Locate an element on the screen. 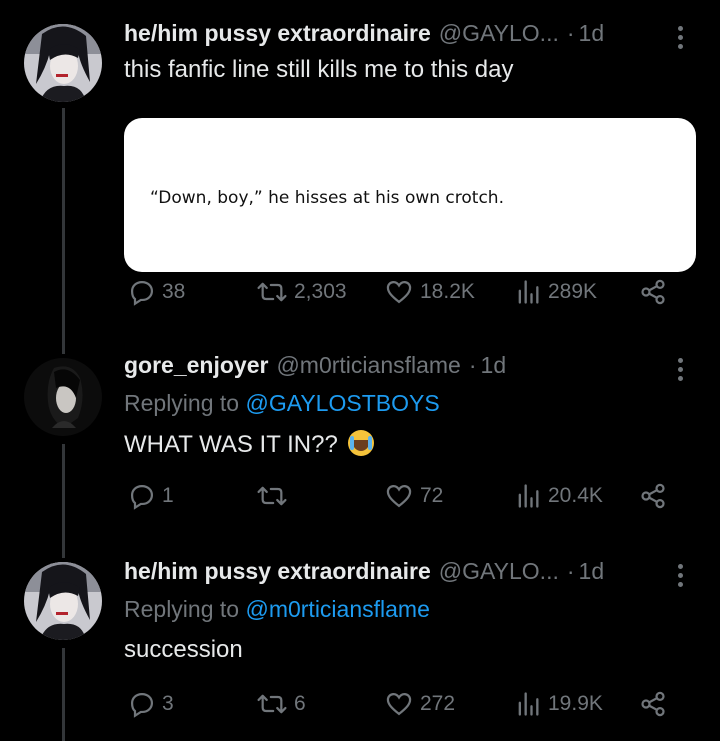 The height and width of the screenshot is (741, 720). user-handle: @m0rticiansflame is located at coordinates (368, 365).